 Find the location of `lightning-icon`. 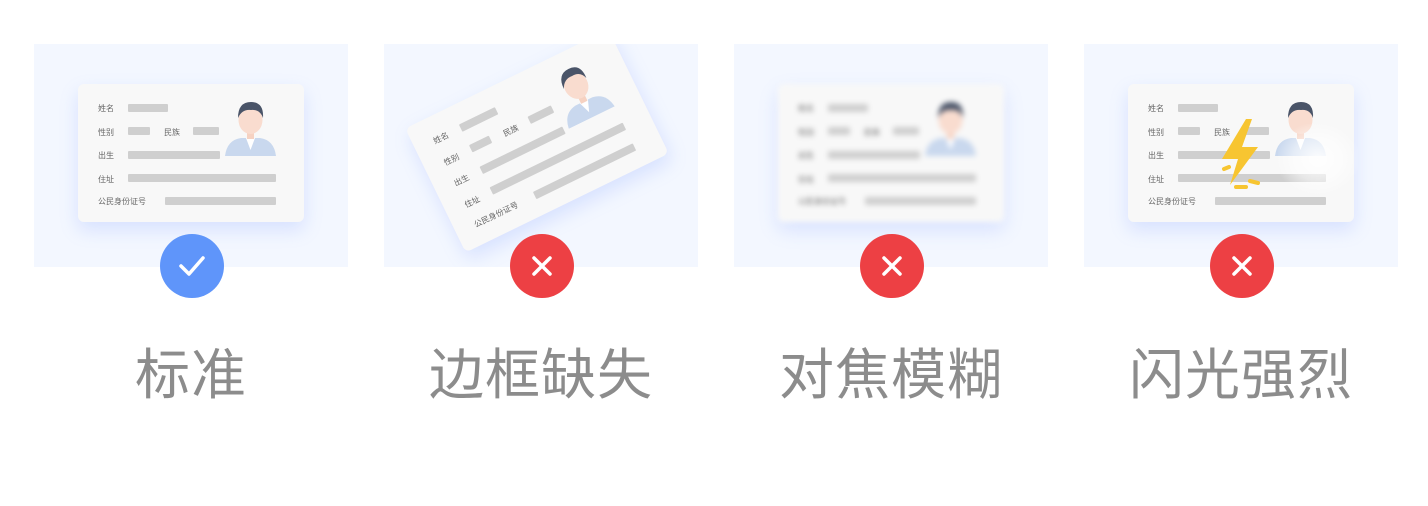

lightning-icon is located at coordinates (1241, 154).